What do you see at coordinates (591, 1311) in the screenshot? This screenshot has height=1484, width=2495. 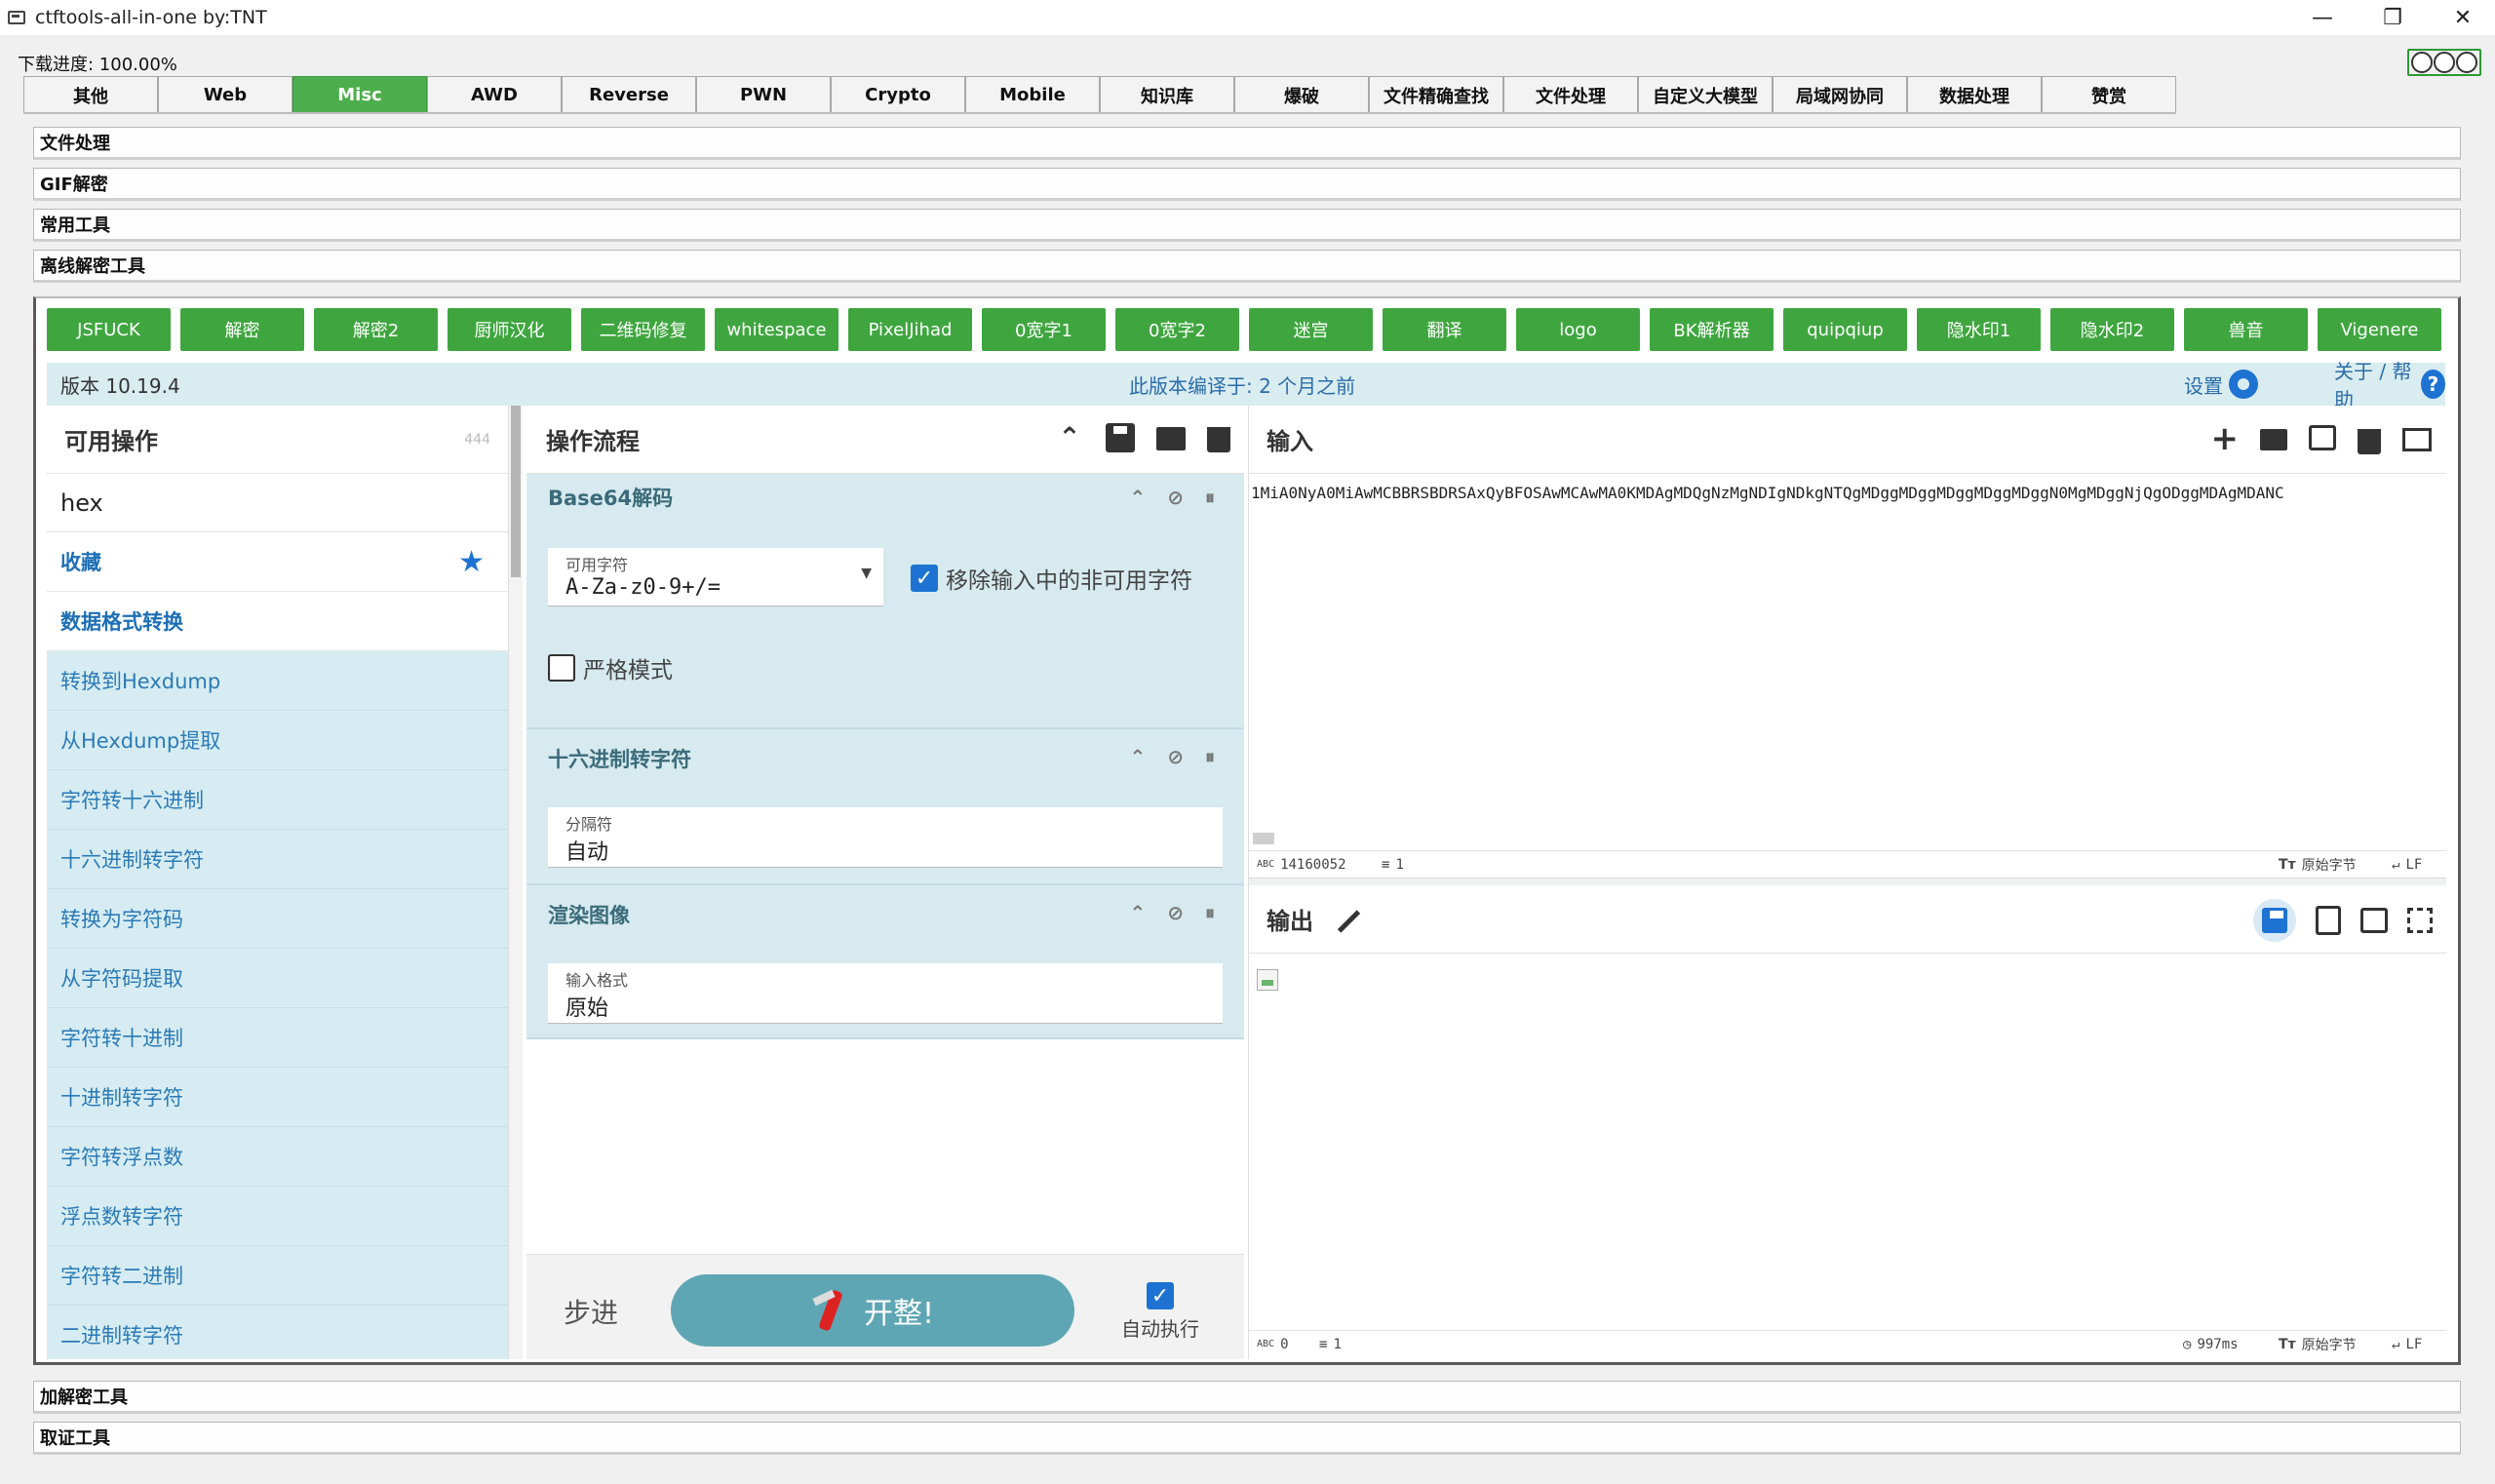 I see `step-button: 步进` at bounding box center [591, 1311].